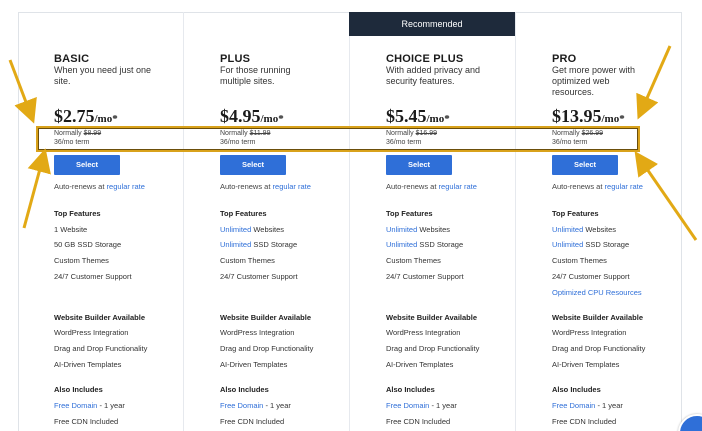  What do you see at coordinates (666, 196) in the screenshot?
I see `arrow-bottom-right` at bounding box center [666, 196].